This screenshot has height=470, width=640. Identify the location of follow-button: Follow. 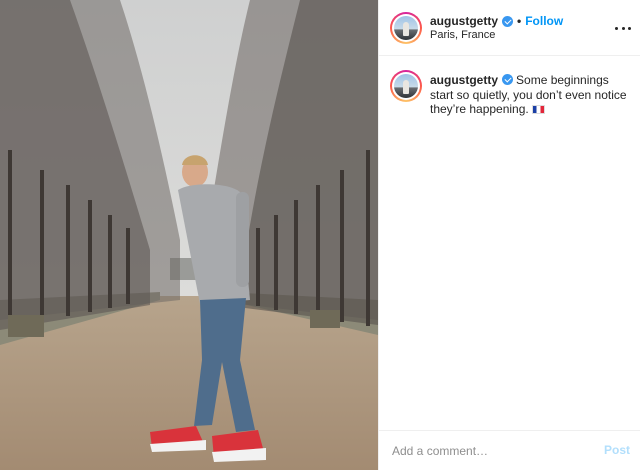
(544, 21).